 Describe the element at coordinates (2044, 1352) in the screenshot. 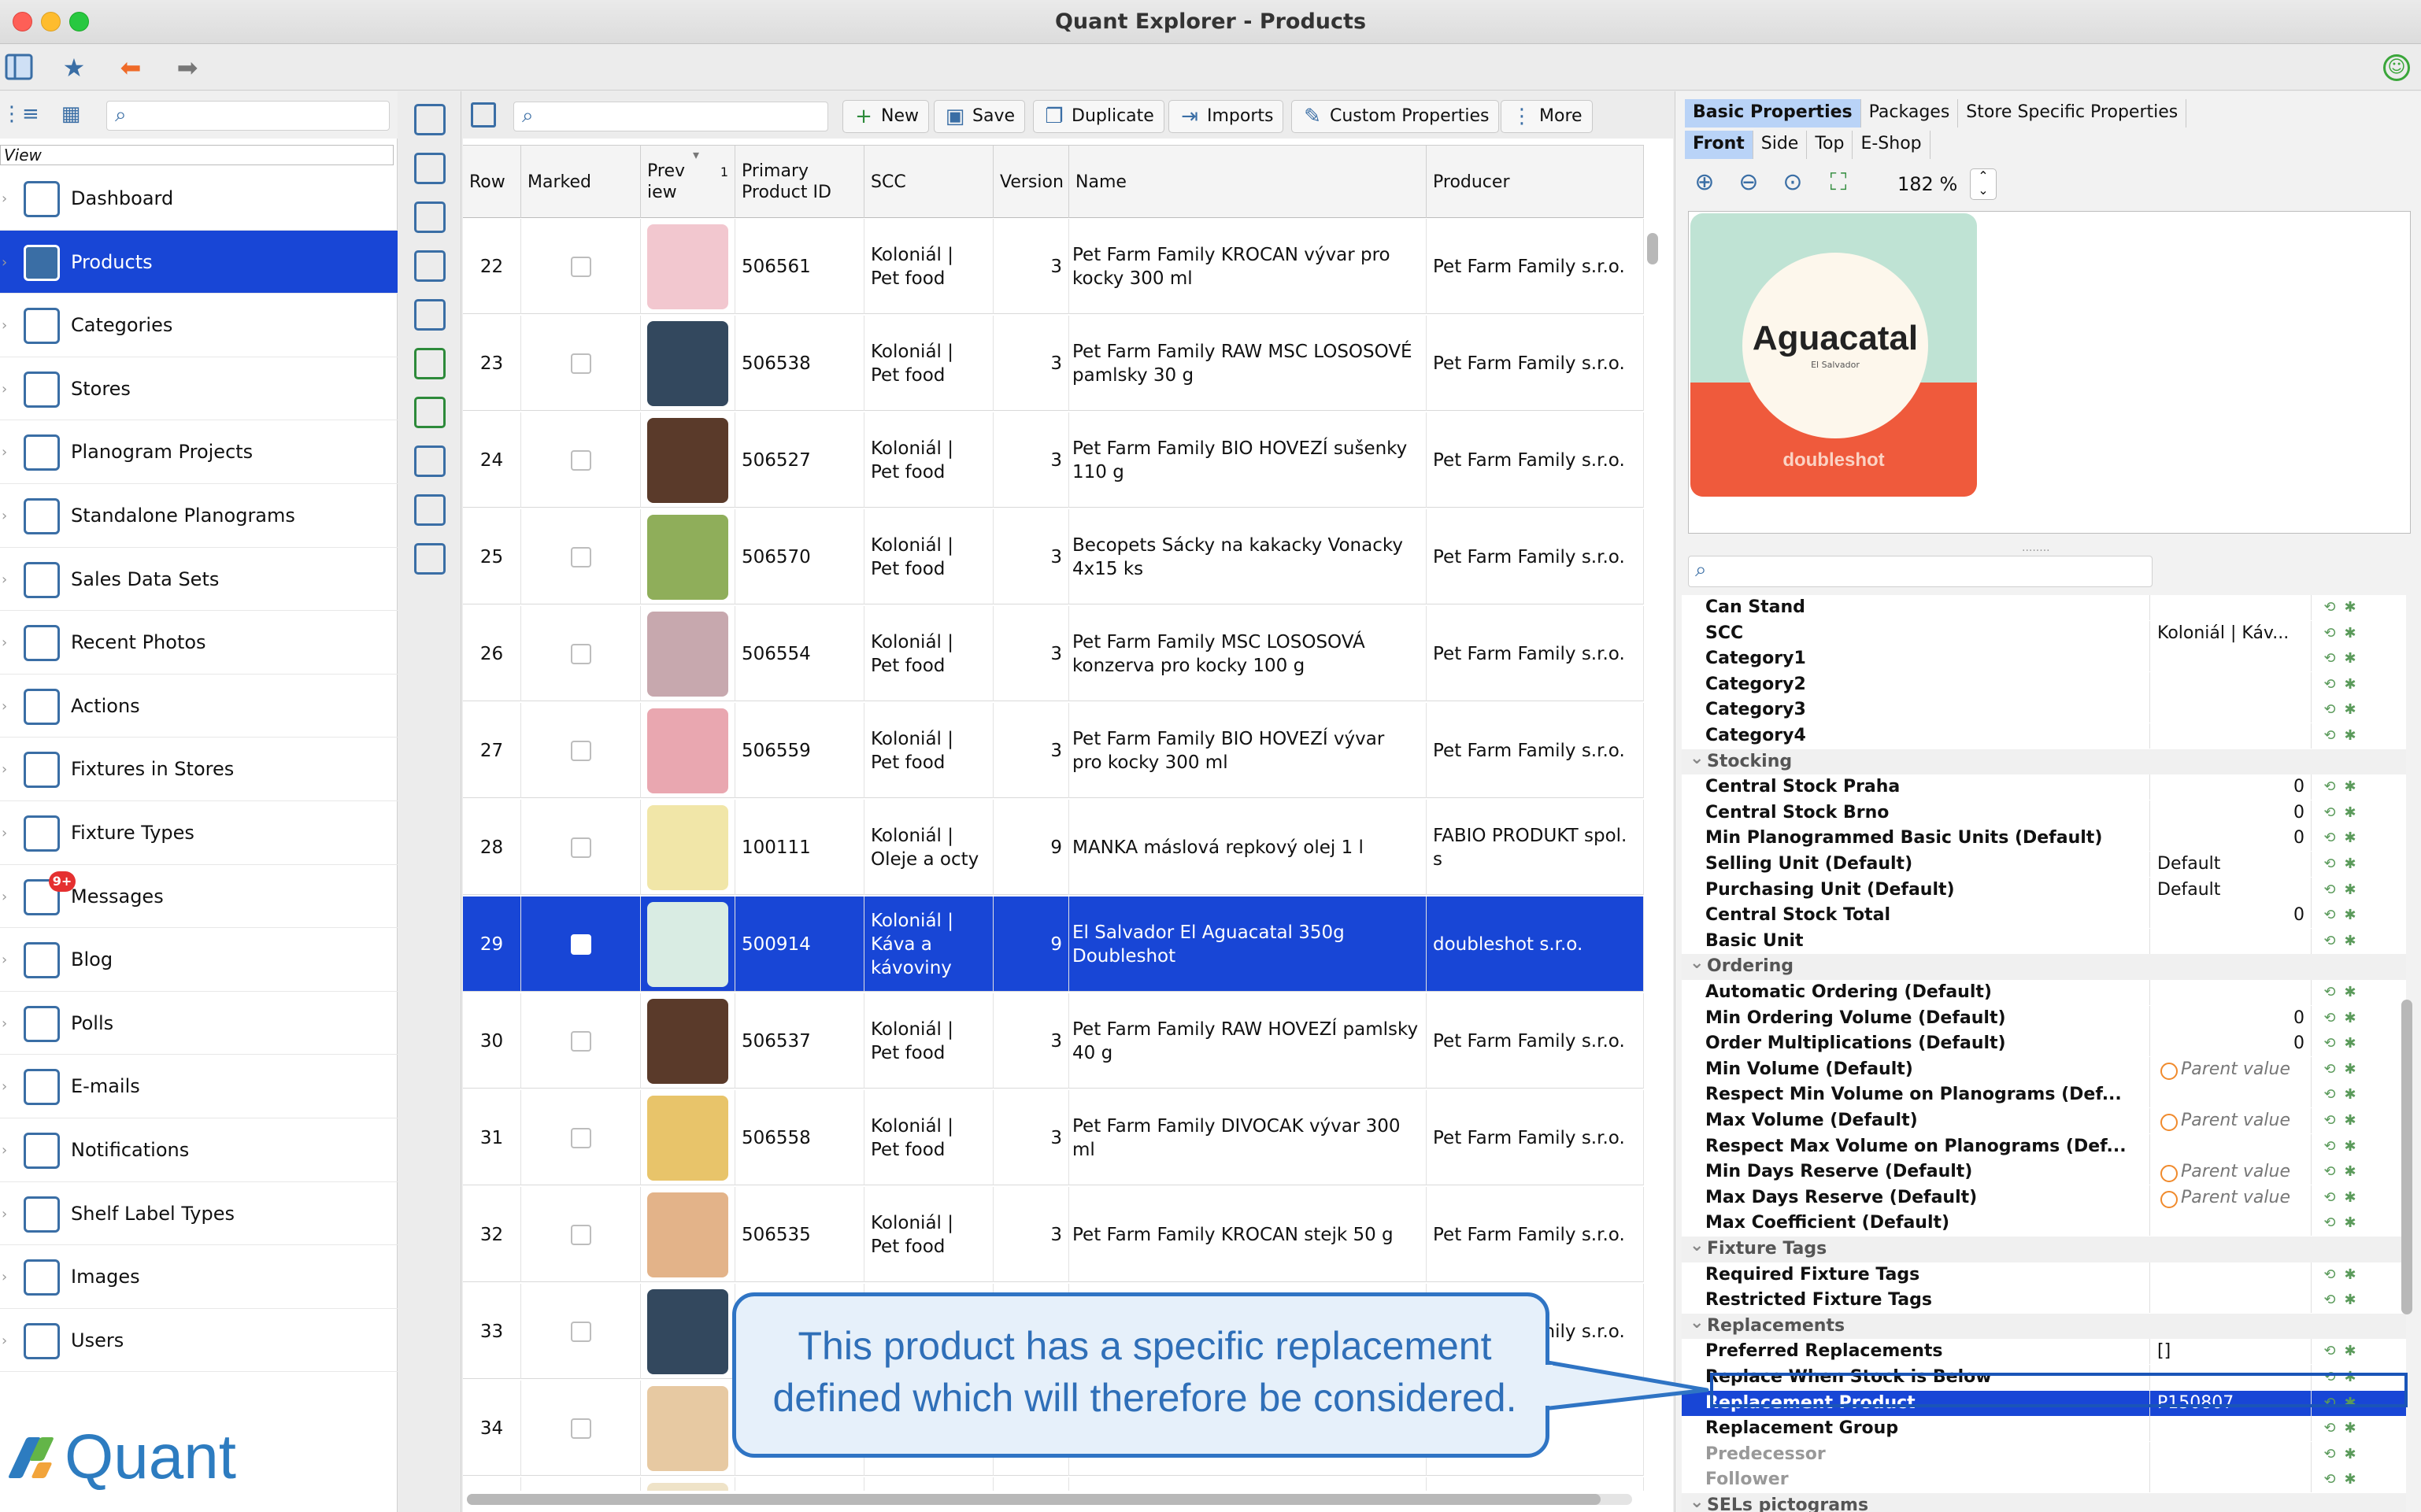

I see `property-row: Preferred Replacements[] ⟲ ✱` at that location.